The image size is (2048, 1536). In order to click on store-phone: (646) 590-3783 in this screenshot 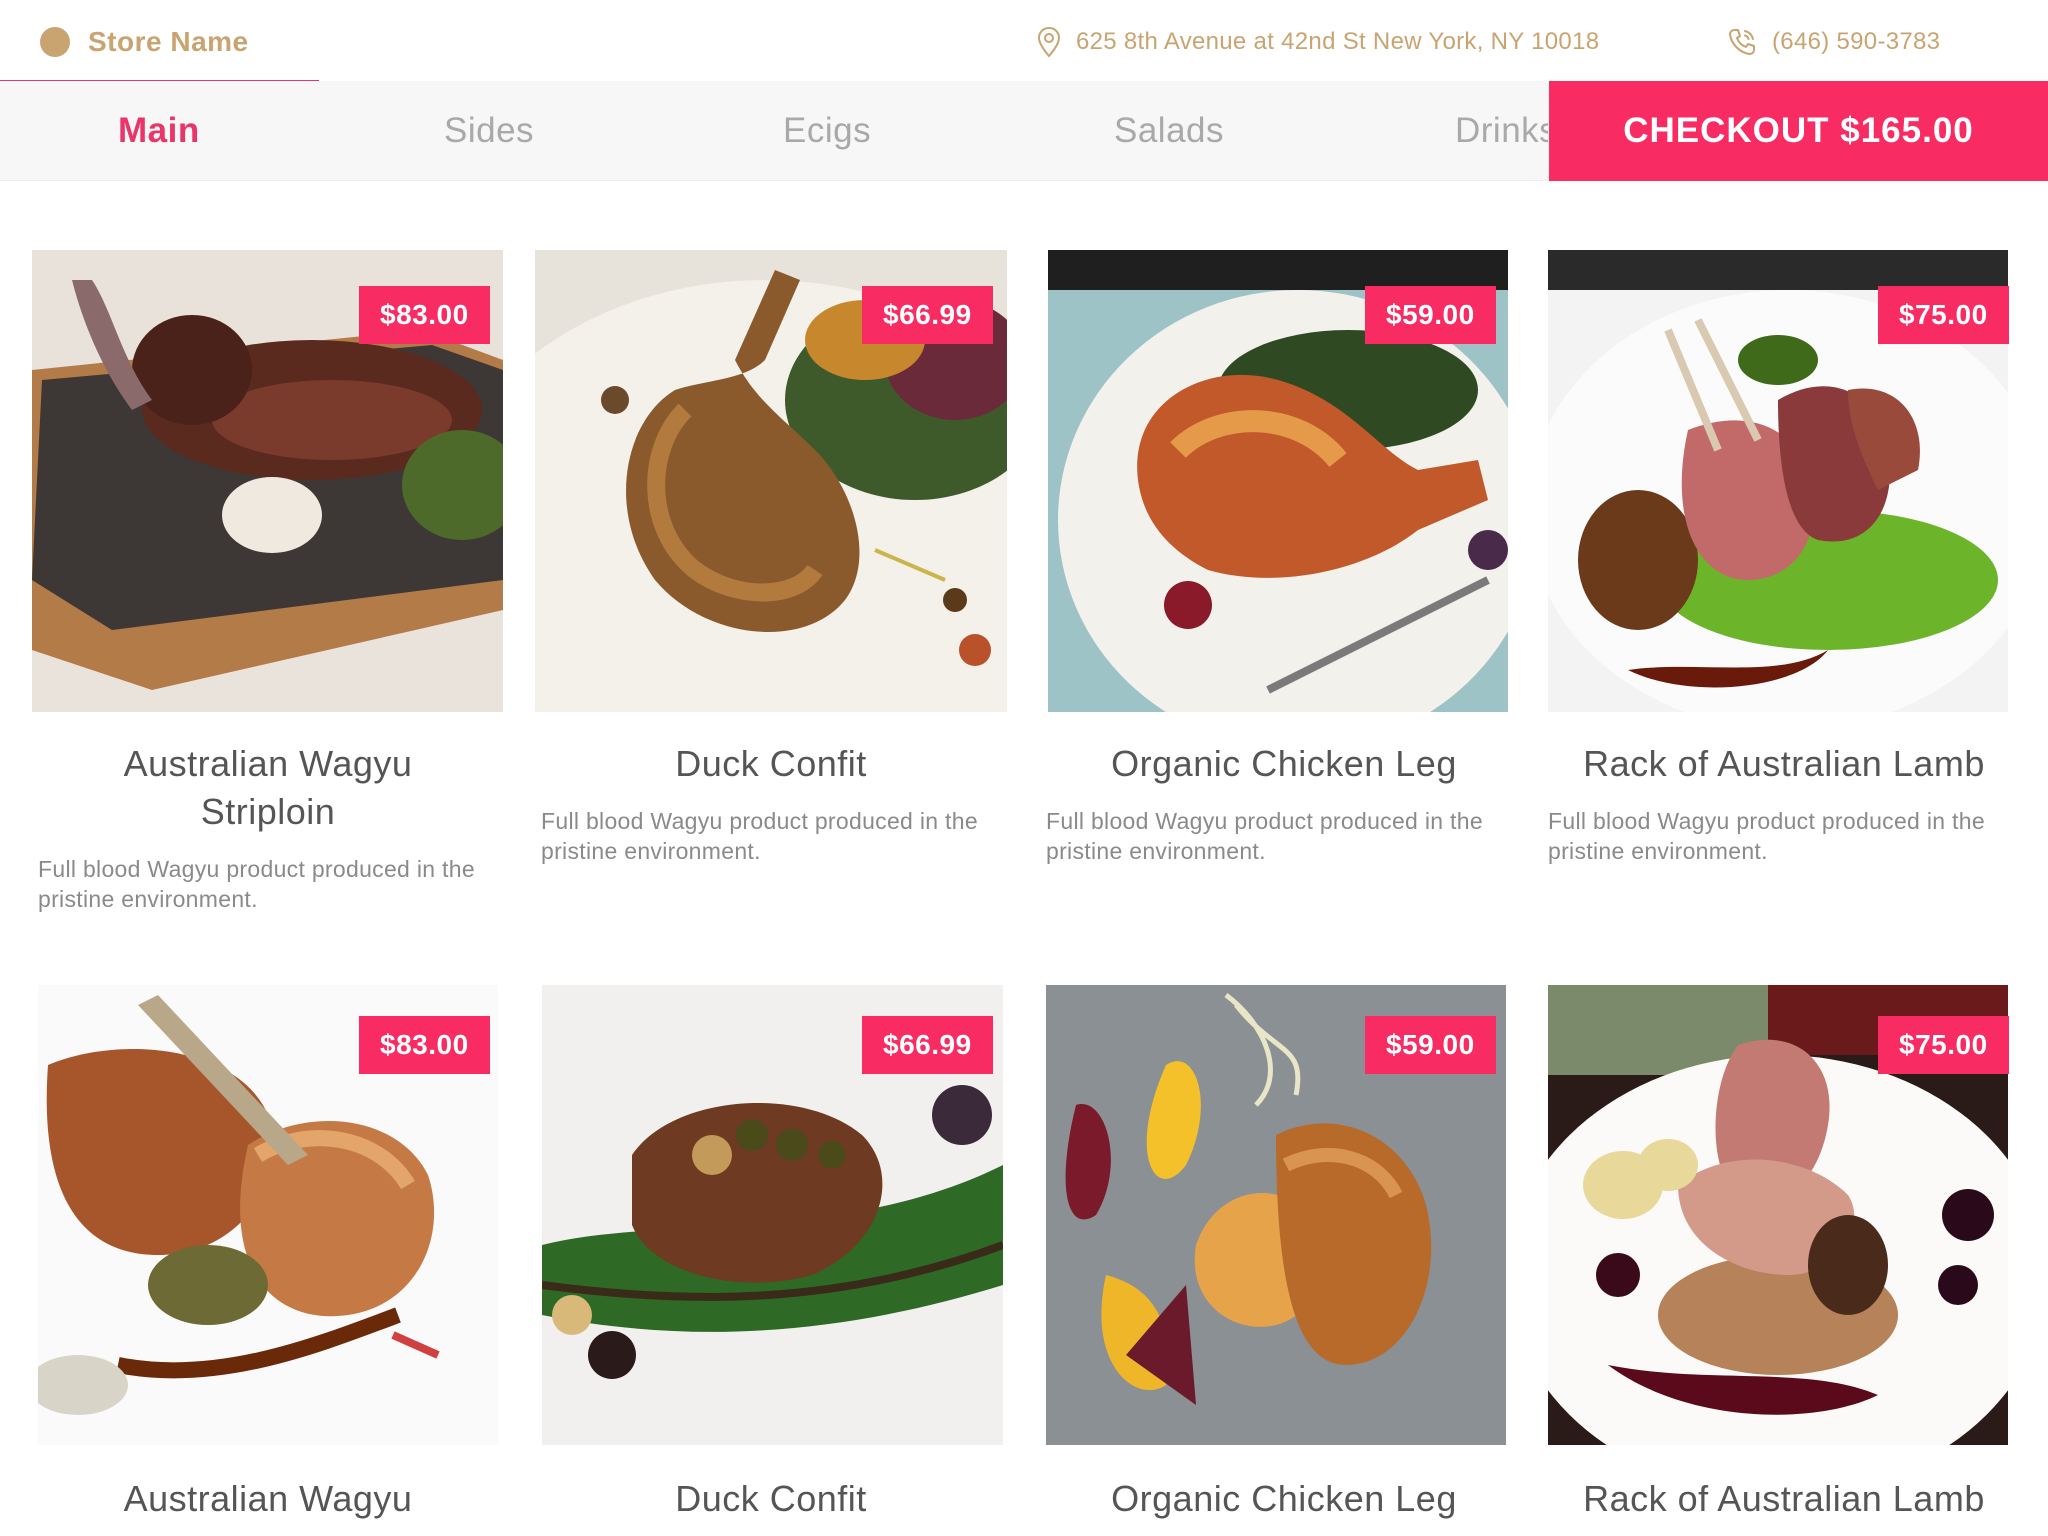, I will do `click(1833, 42)`.